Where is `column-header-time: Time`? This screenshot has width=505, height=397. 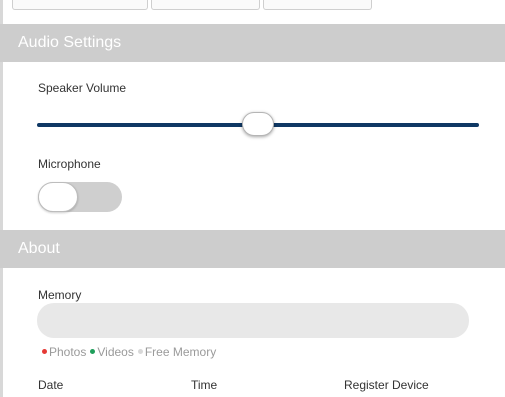 column-header-time: Time is located at coordinates (204, 385).